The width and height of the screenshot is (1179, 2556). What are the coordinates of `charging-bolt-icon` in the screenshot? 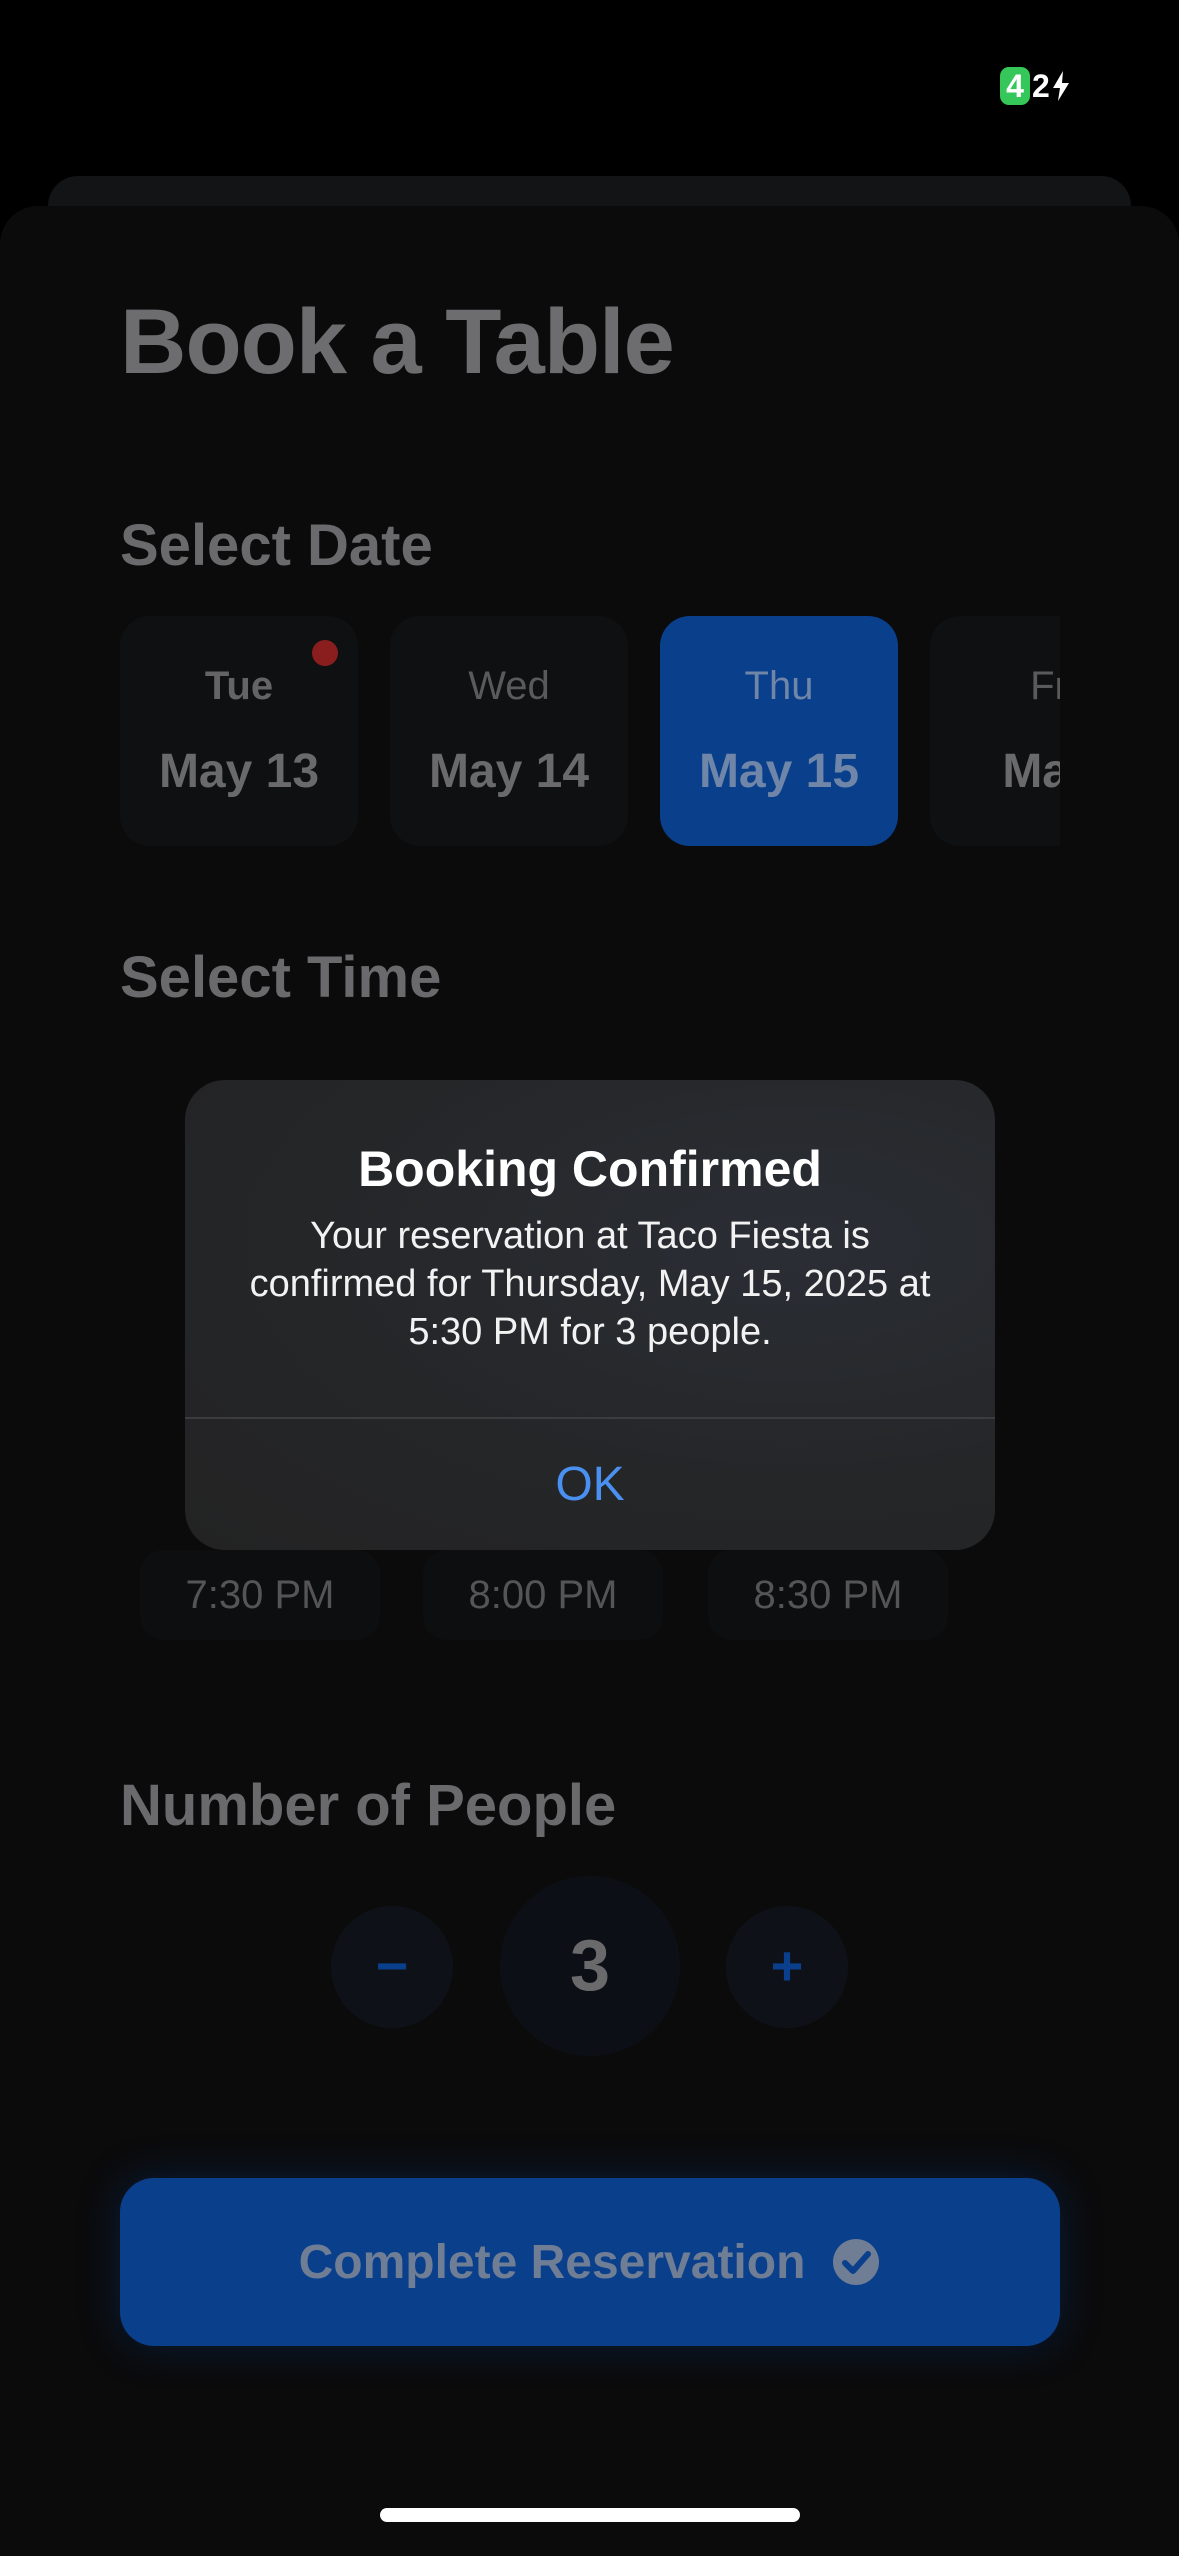 It's located at (1060, 86).